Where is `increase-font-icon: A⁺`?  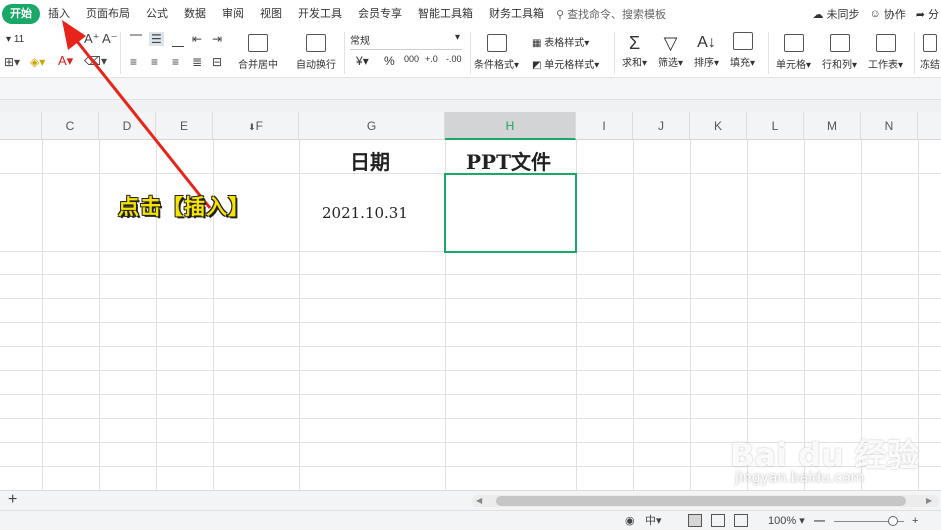 increase-font-icon: A⁺ is located at coordinates (92, 39).